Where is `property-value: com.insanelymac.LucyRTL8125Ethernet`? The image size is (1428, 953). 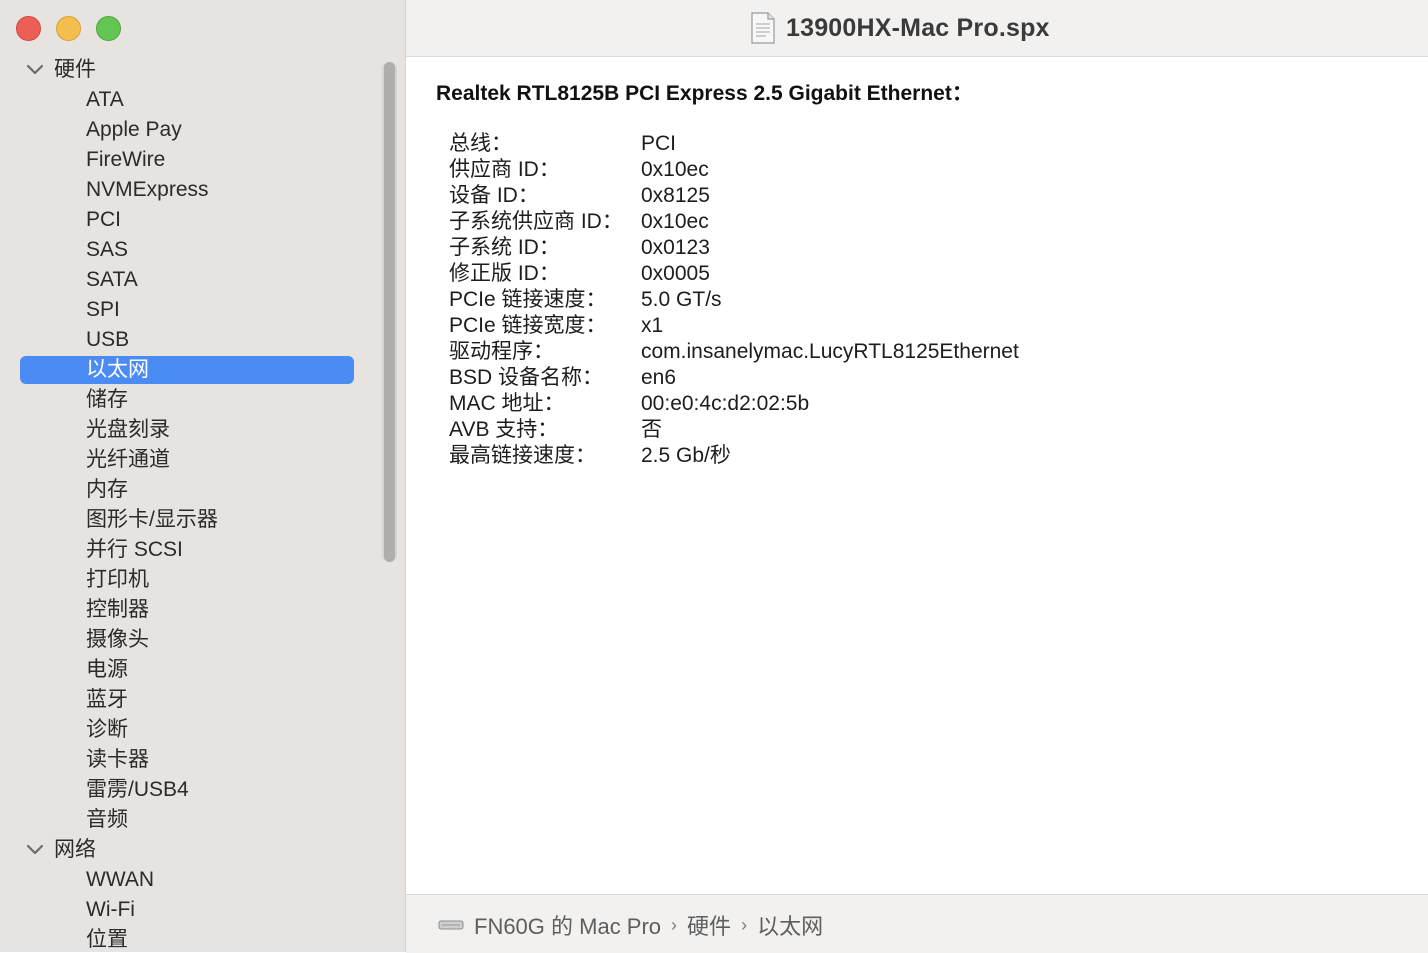
property-value: com.insanelymac.LucyRTL8125Ethernet is located at coordinates (830, 351).